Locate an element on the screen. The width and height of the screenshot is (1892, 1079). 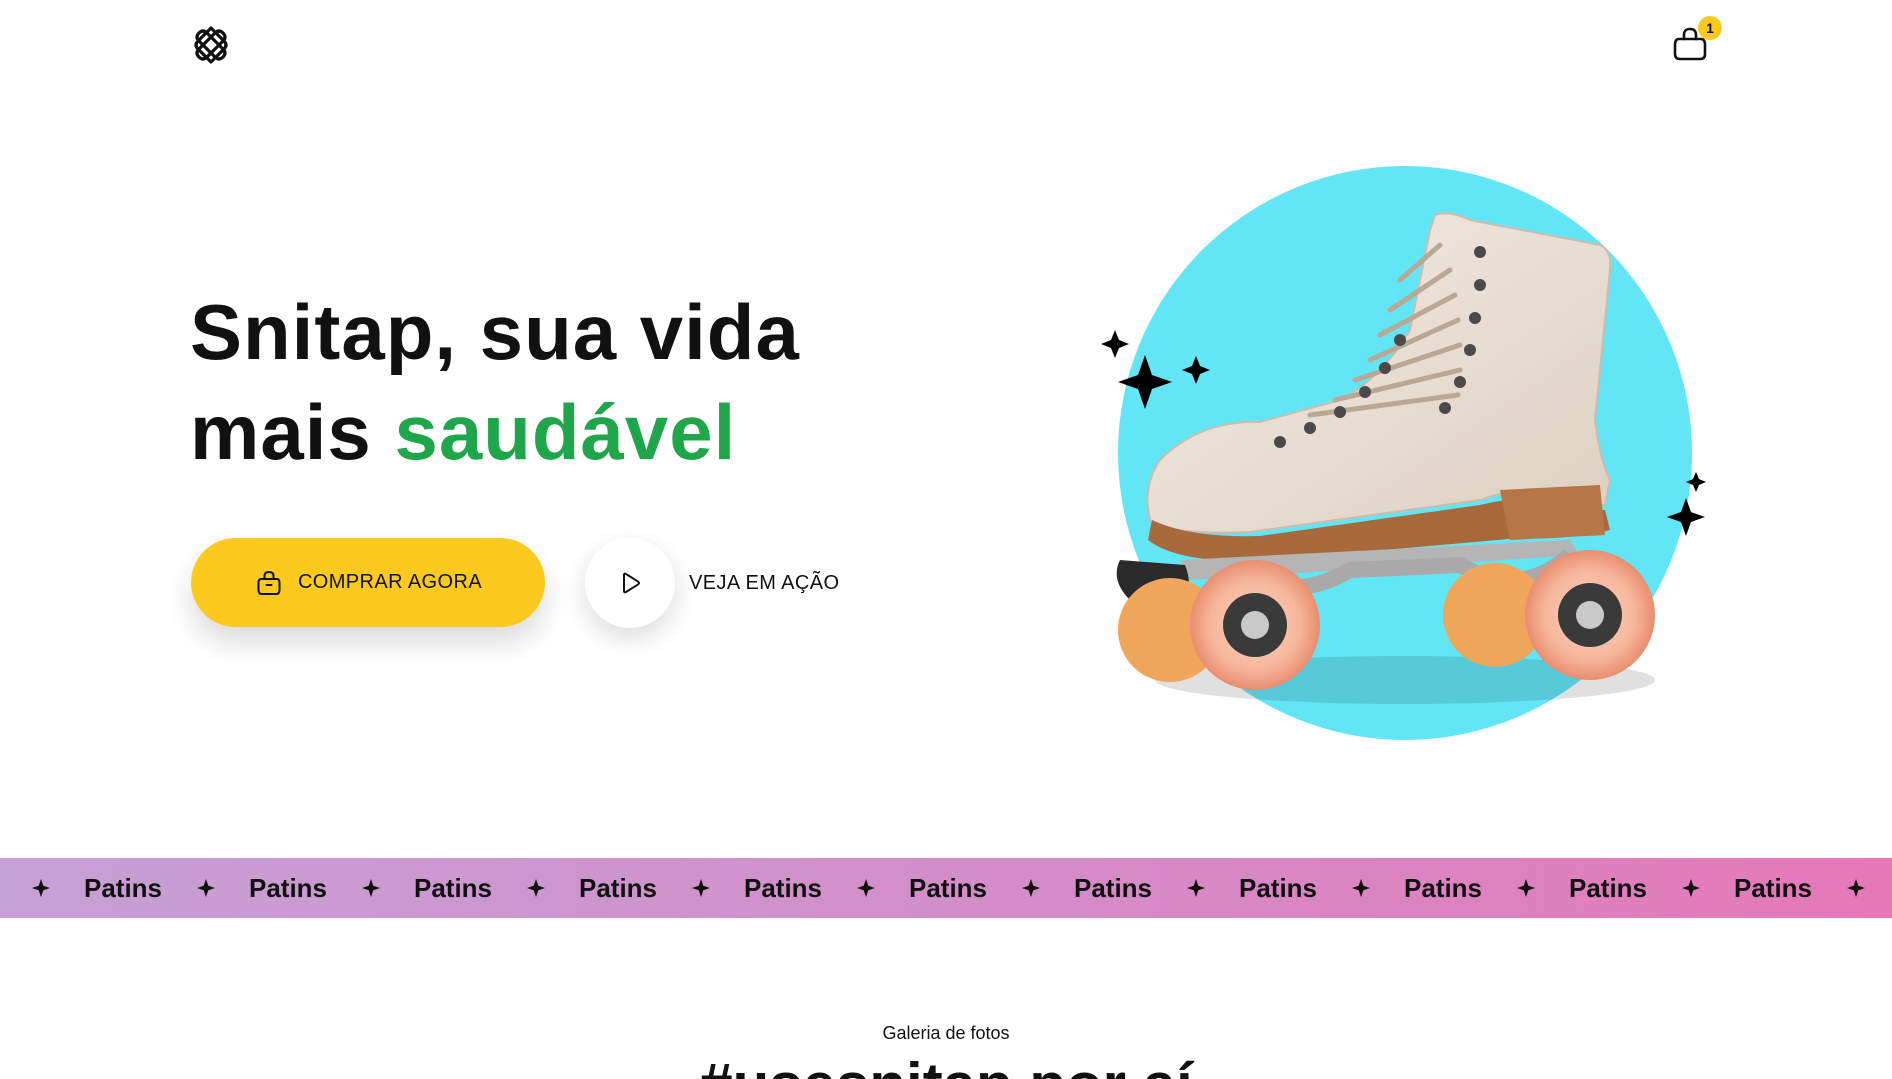
cart-count-badge: 1 is located at coordinates (1710, 28).